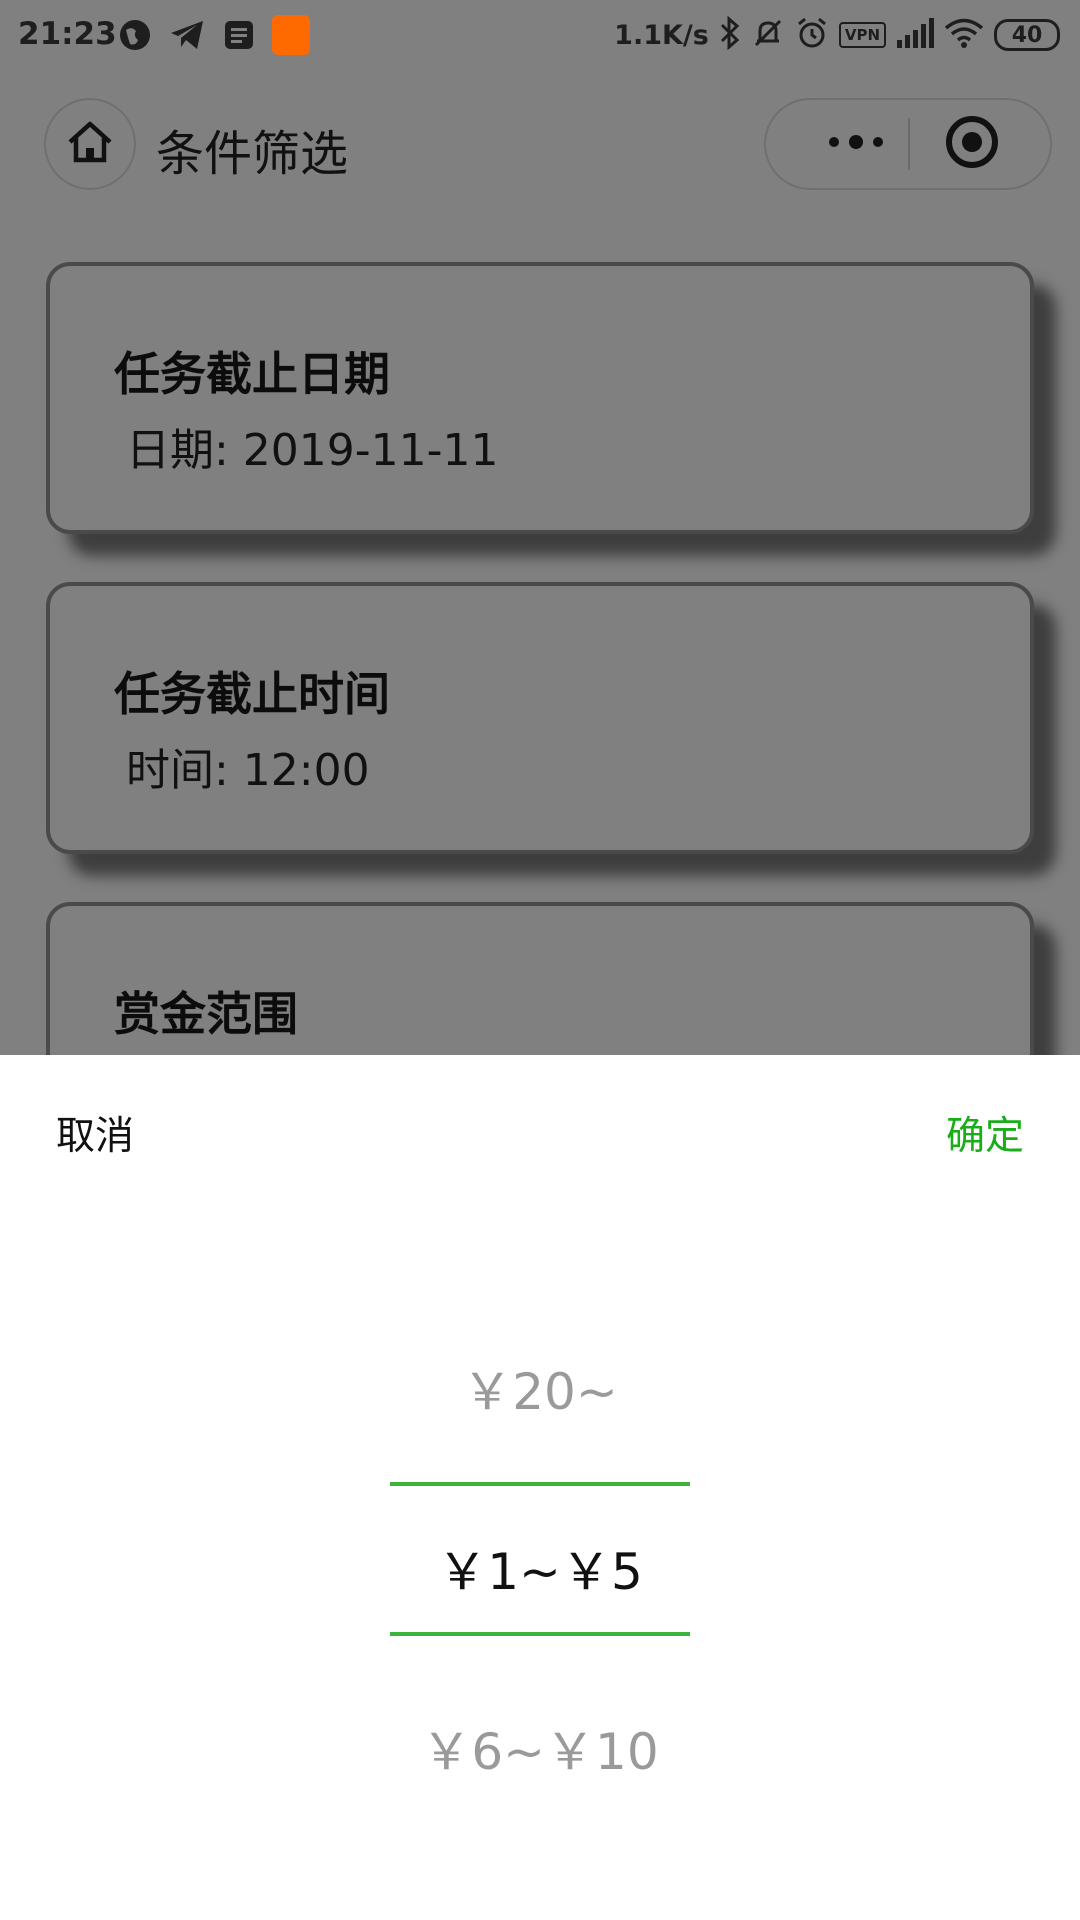 The width and height of the screenshot is (1080, 1920). I want to click on status-right-icons: 1.1K/s VPN 40, so click(837, 34).